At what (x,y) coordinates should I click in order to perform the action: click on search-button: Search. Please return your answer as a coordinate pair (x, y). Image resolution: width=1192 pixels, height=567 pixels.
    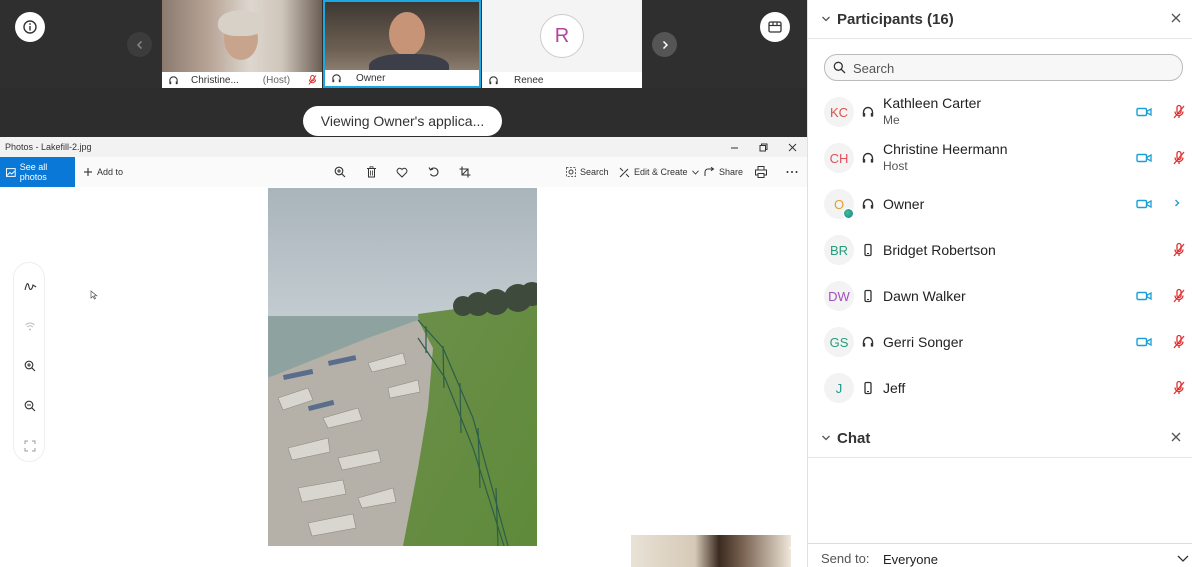
    Looking at the image, I should click on (587, 172).